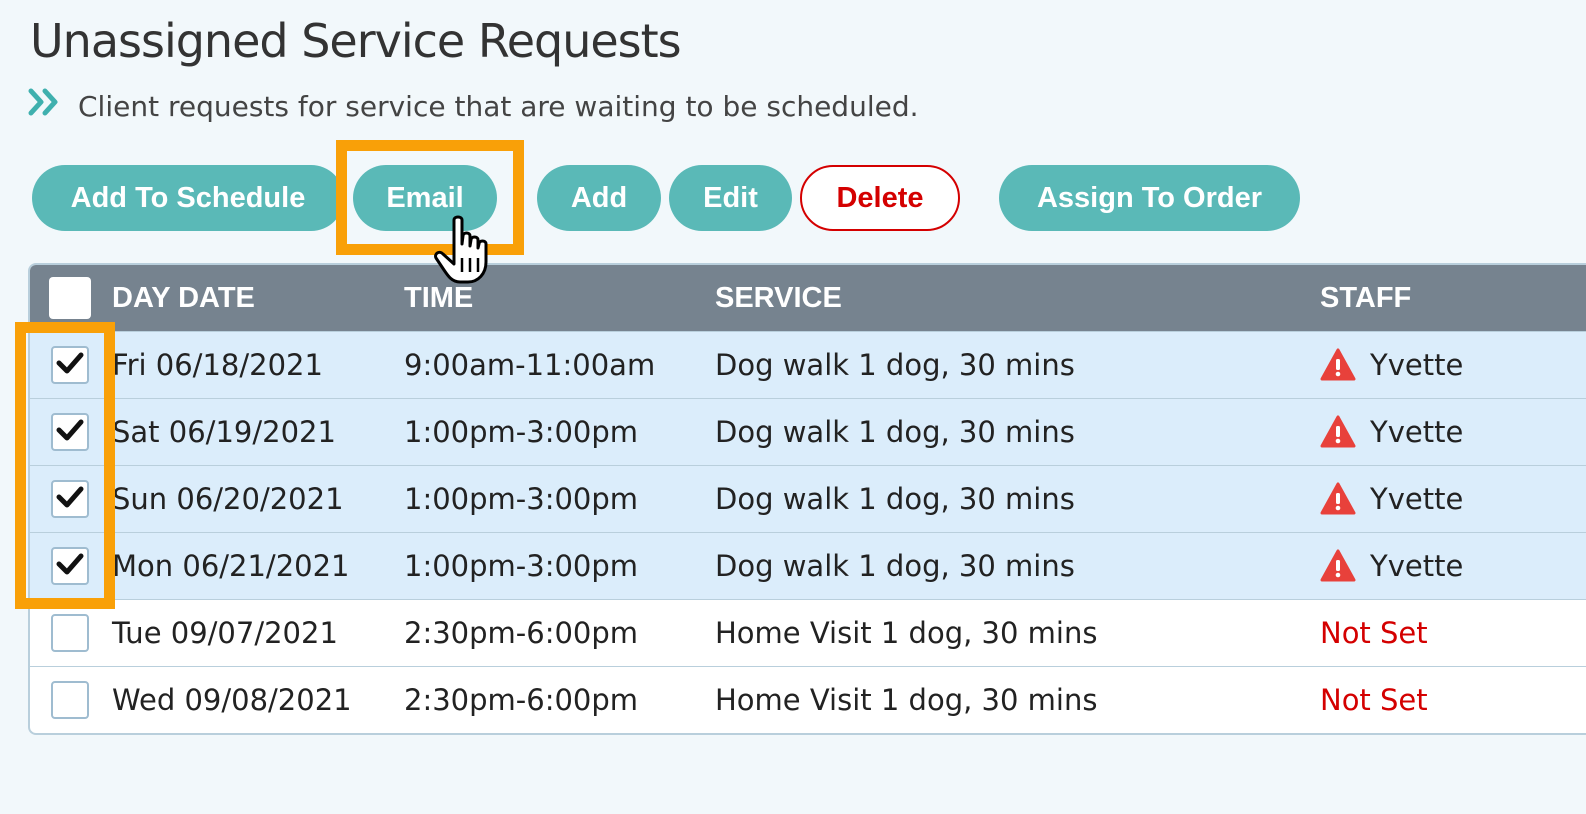  I want to click on cell-day-date: Wed 09/08/2021, so click(232, 700).